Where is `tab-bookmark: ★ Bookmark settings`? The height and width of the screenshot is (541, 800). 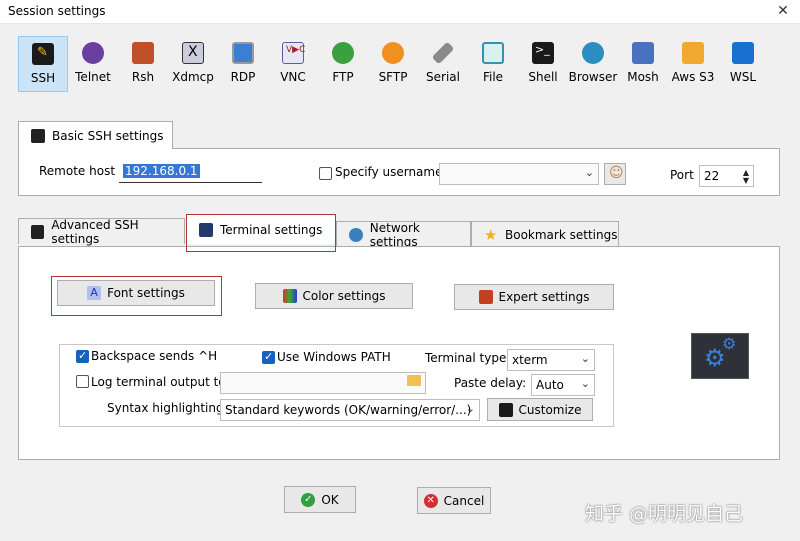
tab-bookmark: ★ Bookmark settings is located at coordinates (545, 234).